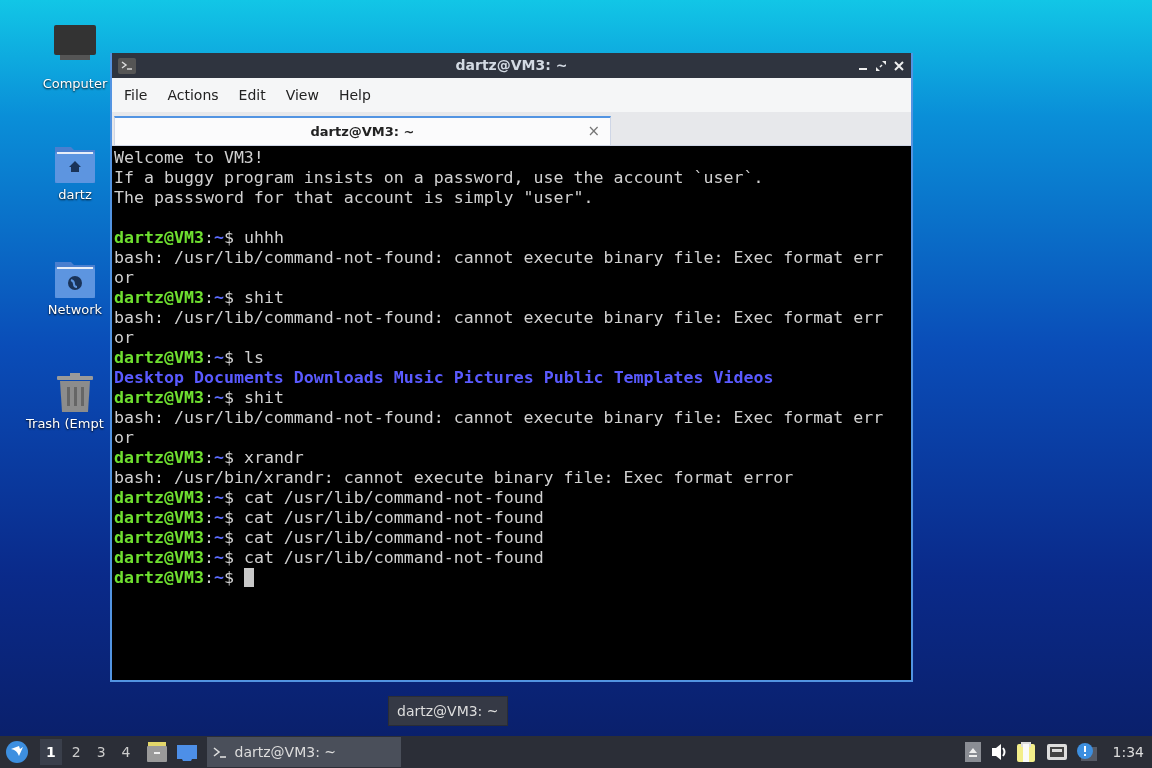 The height and width of the screenshot is (768, 1152). Describe the element at coordinates (511, 65) in the screenshot. I see `window-title: dartz@VM3: ~` at that location.